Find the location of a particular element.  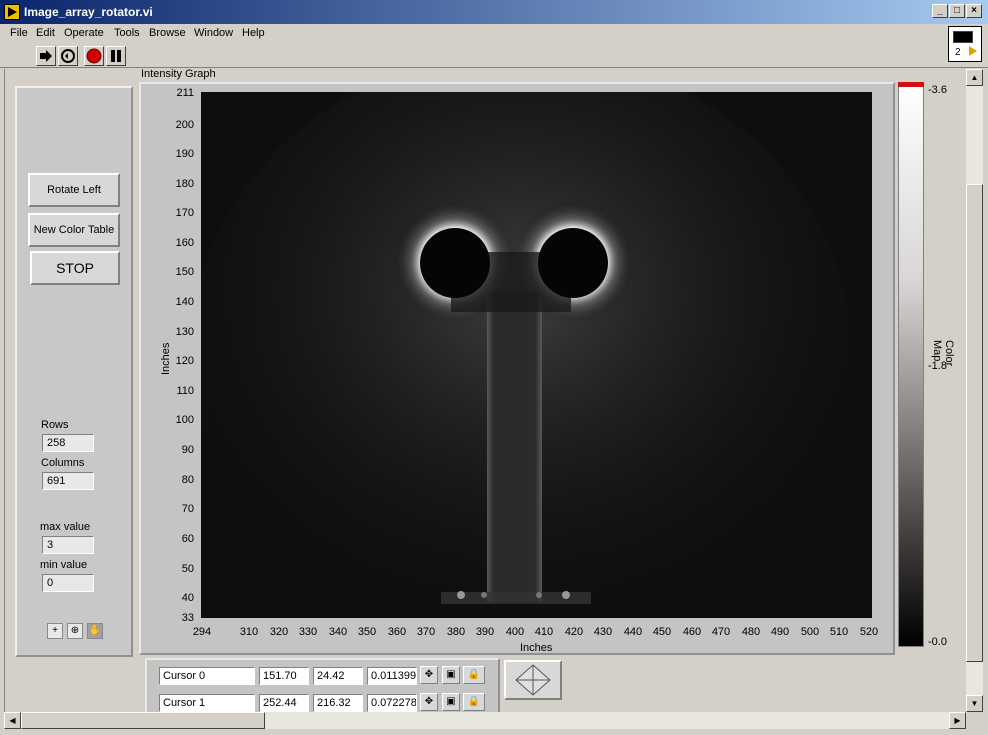

zoom-tool-icon: ⊕ is located at coordinates (75, 631).